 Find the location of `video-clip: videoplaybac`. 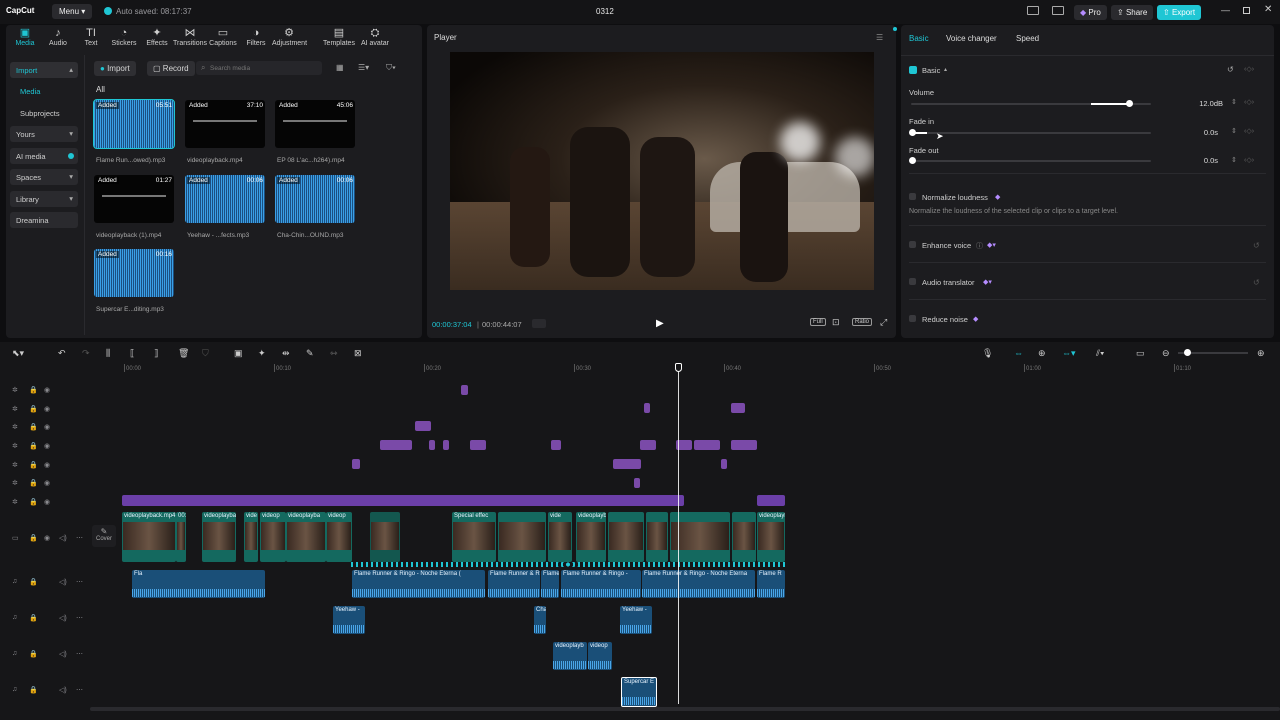

video-clip: videoplaybac is located at coordinates (591, 537).